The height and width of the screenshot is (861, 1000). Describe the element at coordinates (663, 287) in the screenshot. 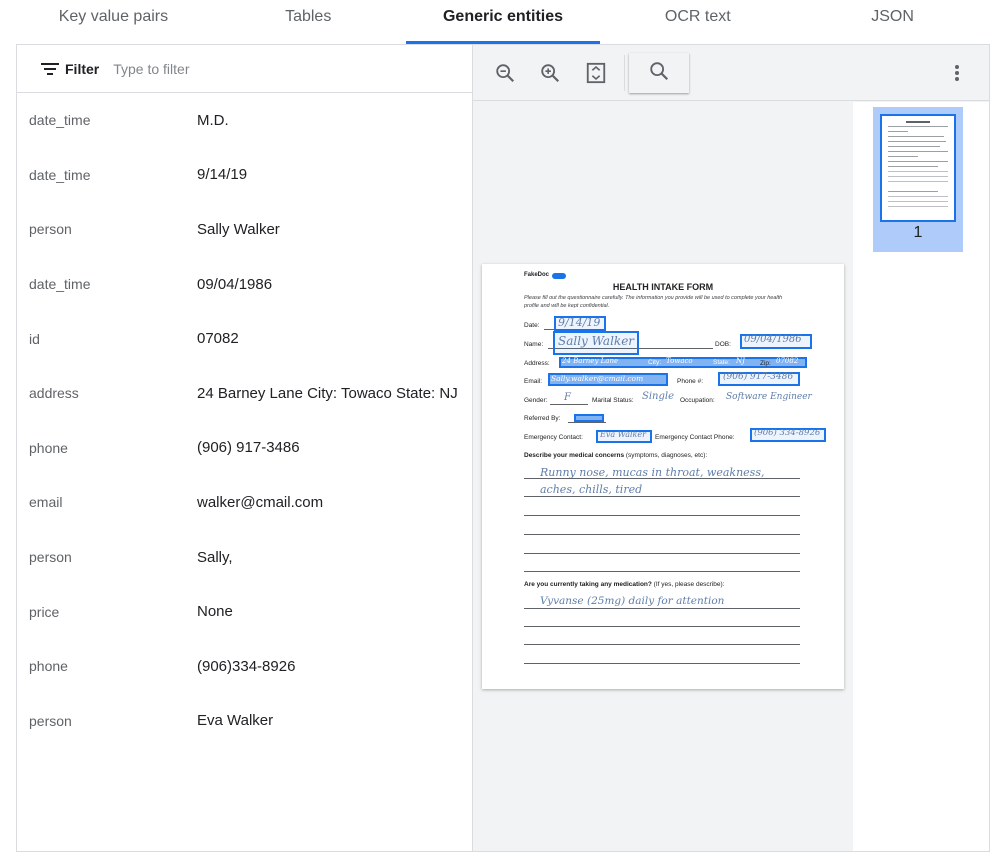

I see `doc-title: HEALTH INTAKE FORM` at that location.